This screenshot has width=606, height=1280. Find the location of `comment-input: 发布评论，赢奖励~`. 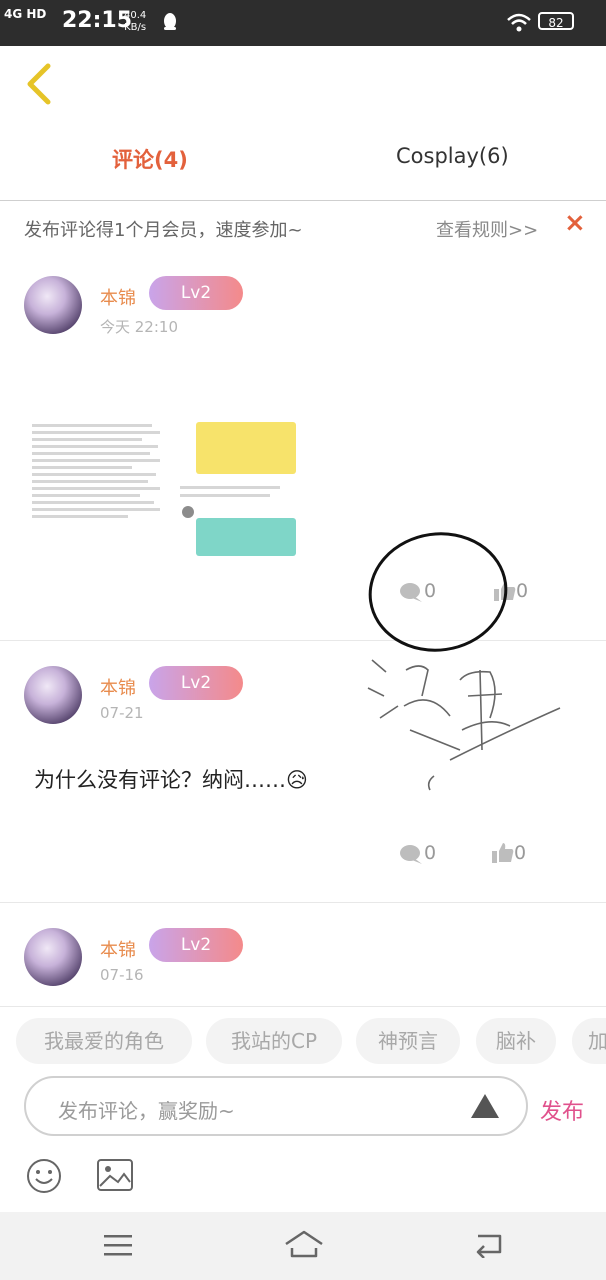

comment-input: 发布评论，赢奖励~ is located at coordinates (276, 1106).